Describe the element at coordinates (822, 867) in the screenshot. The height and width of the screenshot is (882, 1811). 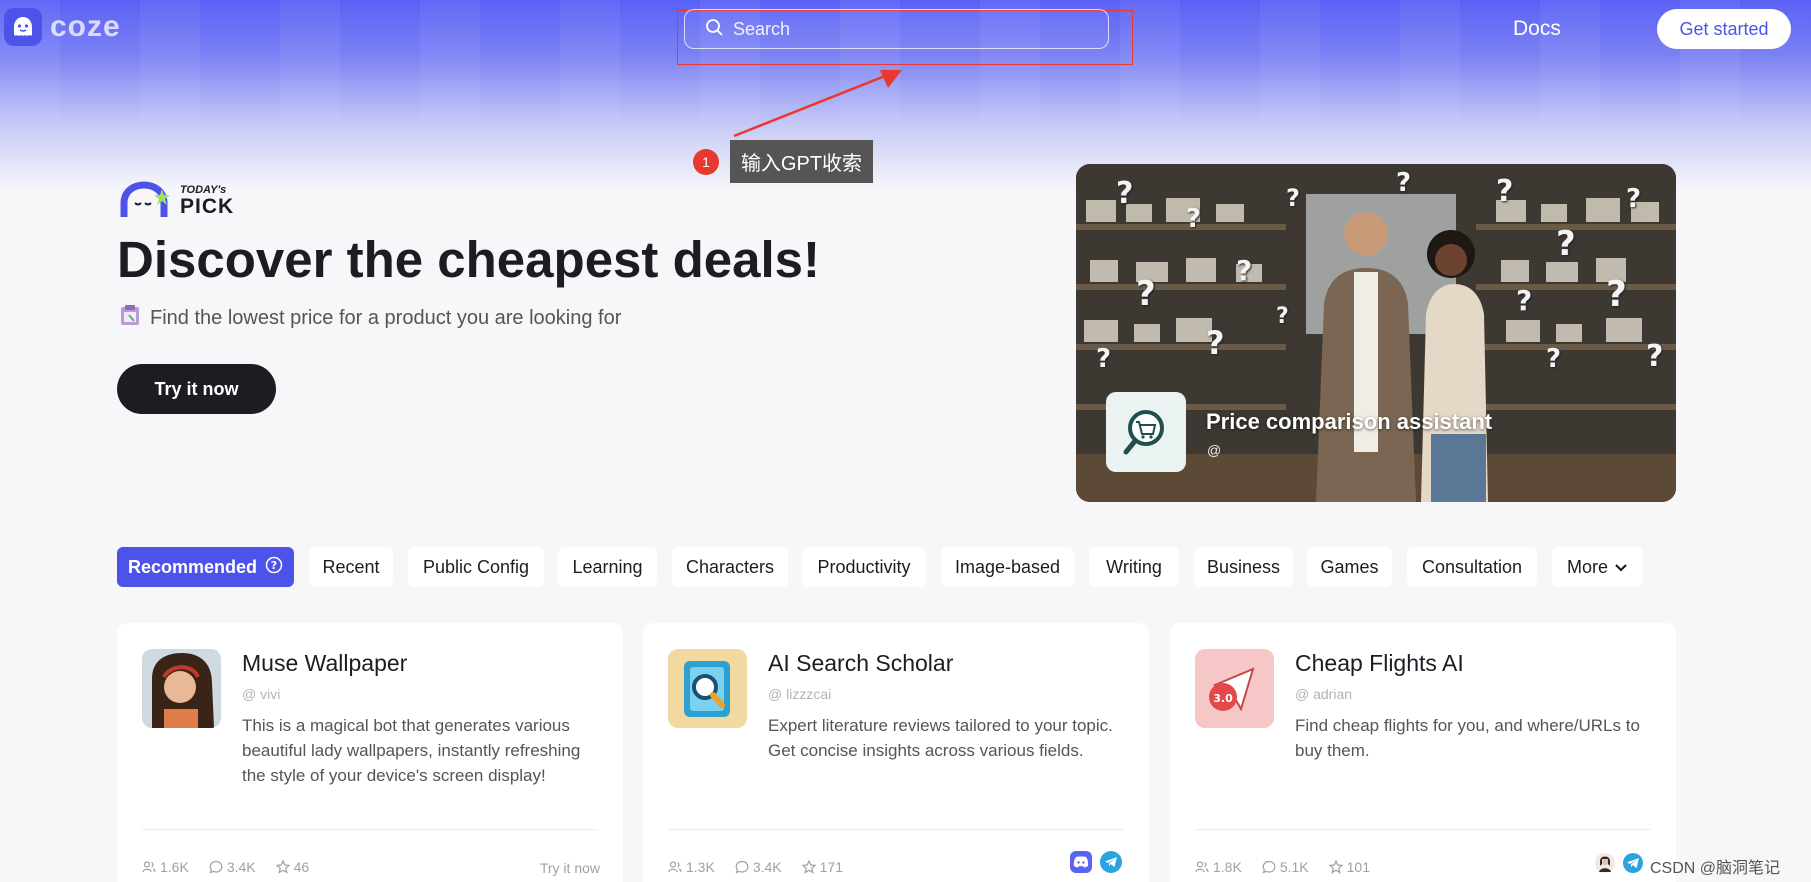
I see `stars-stat: 171` at that location.